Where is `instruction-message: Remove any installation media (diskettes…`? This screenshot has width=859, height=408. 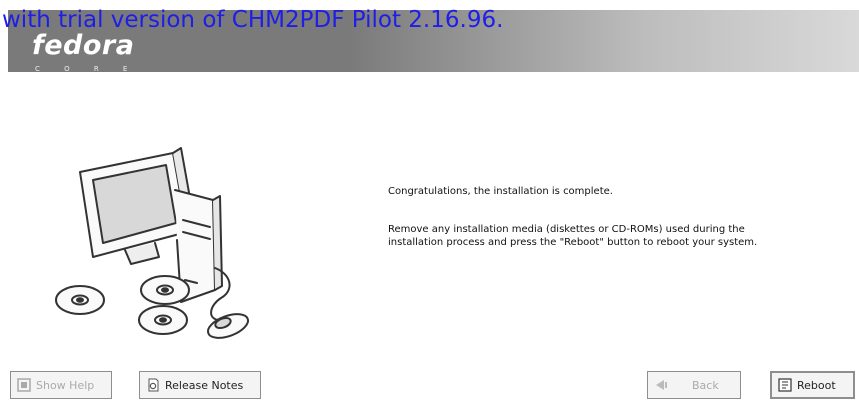
instruction-message: Remove any installation media (diskettes… is located at coordinates (573, 236).